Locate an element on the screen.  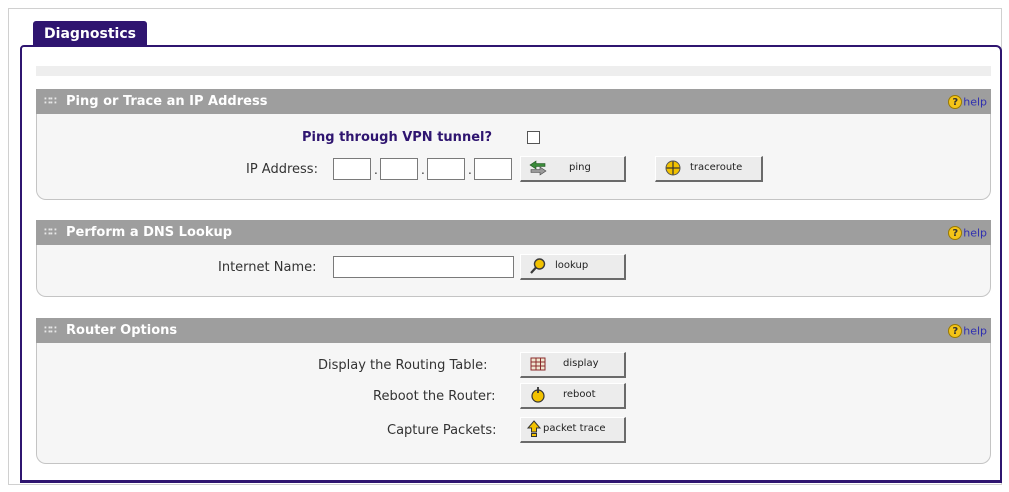
crosshair-icon is located at coordinates (673, 168).